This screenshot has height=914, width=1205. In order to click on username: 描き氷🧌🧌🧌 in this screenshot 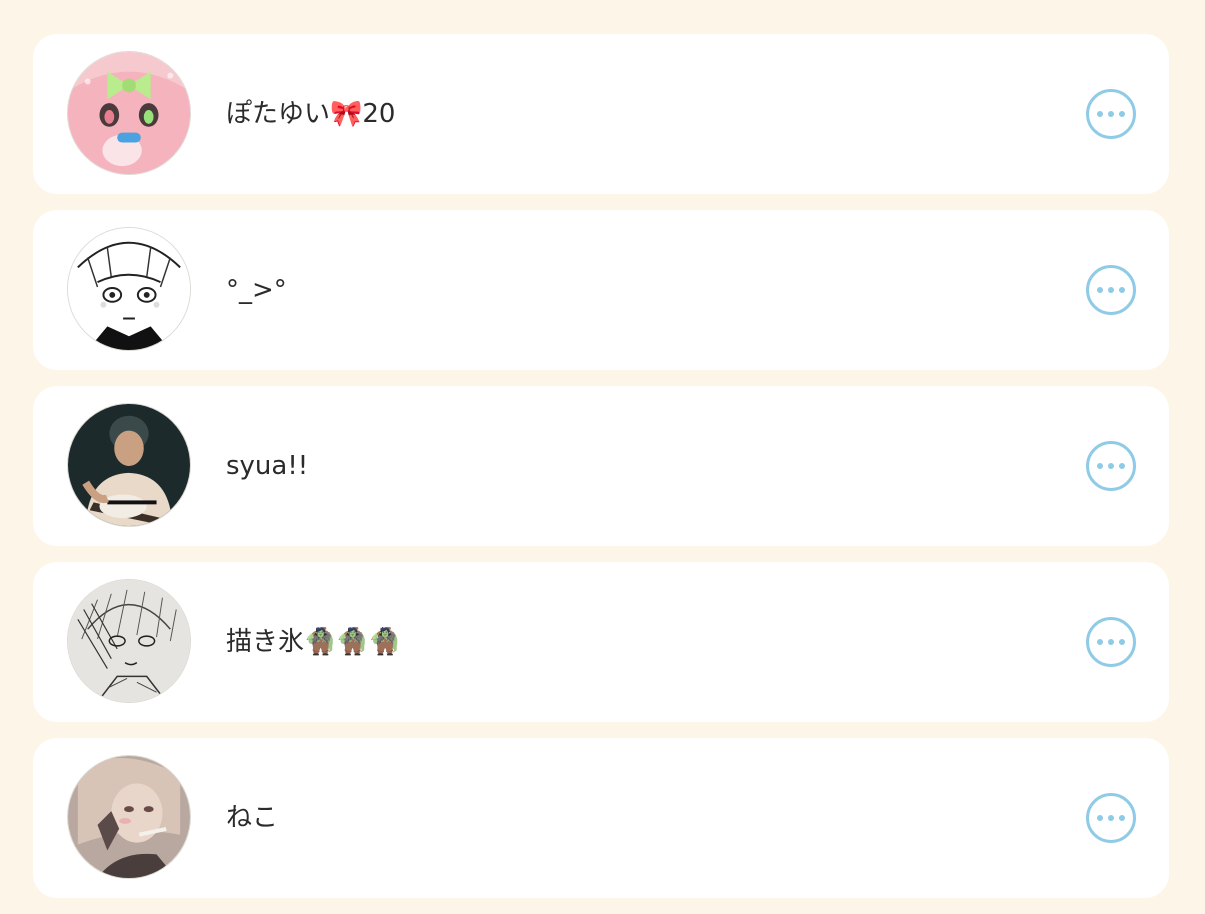, I will do `click(314, 642)`.